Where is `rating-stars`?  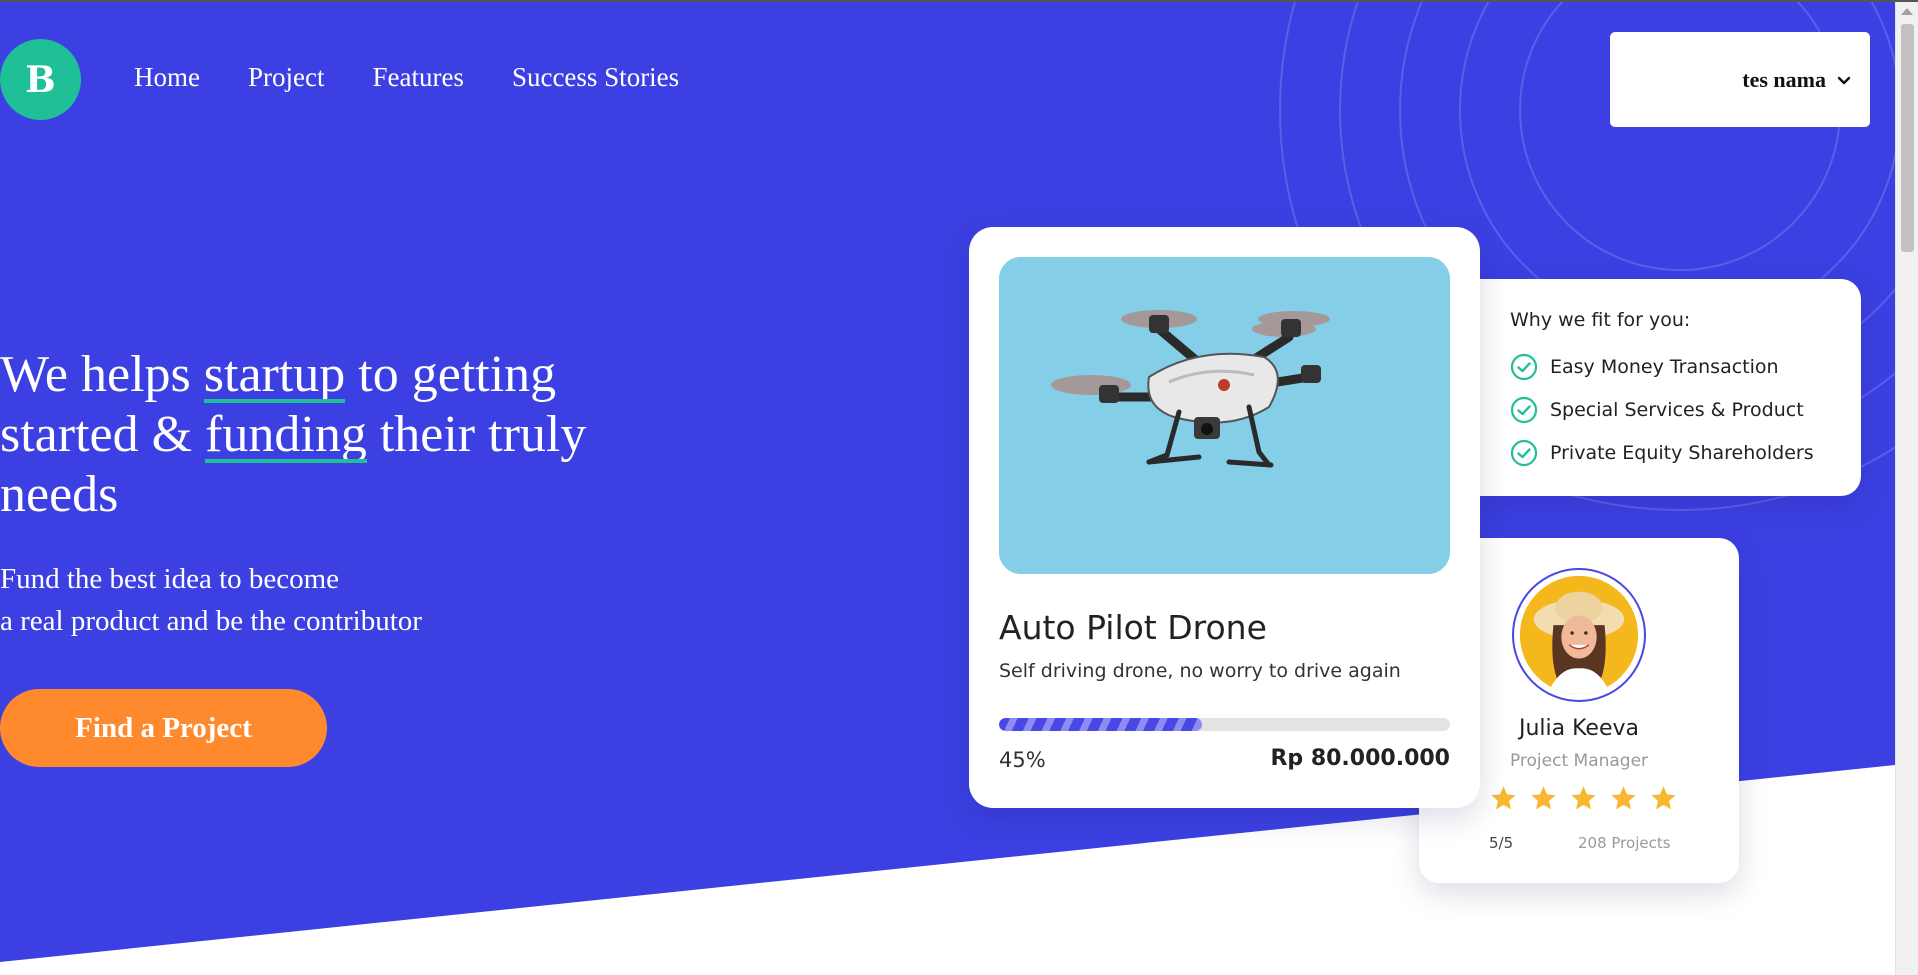 rating-stars is located at coordinates (1583, 798).